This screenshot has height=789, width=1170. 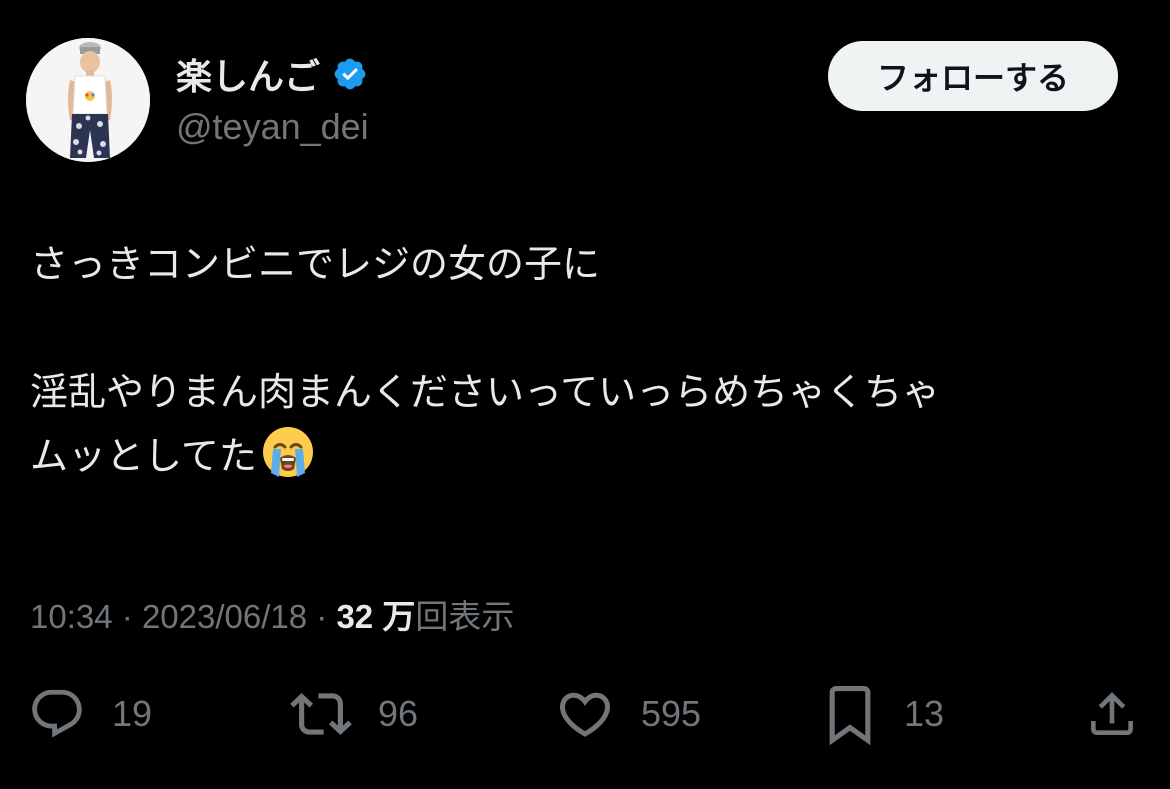 What do you see at coordinates (973, 76) in the screenshot?
I see `follow-button: フォローする` at bounding box center [973, 76].